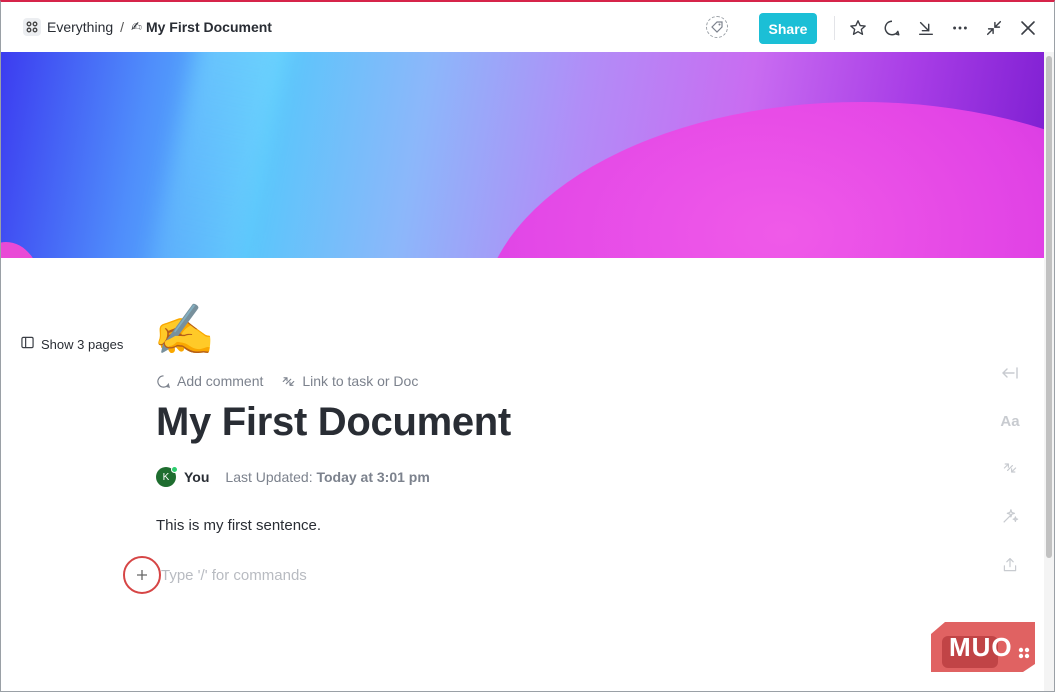 This screenshot has width=1055, height=692. What do you see at coordinates (762, 180) in the screenshot?
I see `cover-blob` at bounding box center [762, 180].